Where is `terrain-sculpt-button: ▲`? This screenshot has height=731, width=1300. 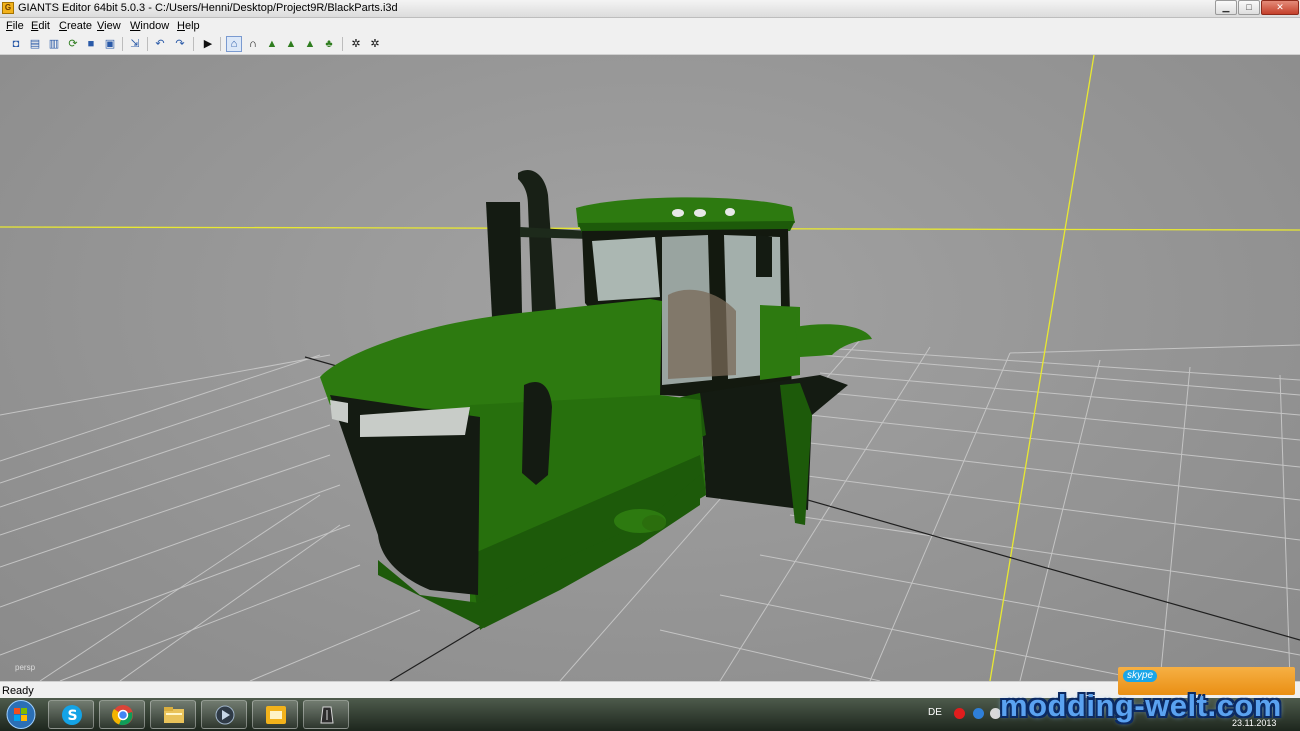
terrain-sculpt-button: ▲ is located at coordinates (272, 44).